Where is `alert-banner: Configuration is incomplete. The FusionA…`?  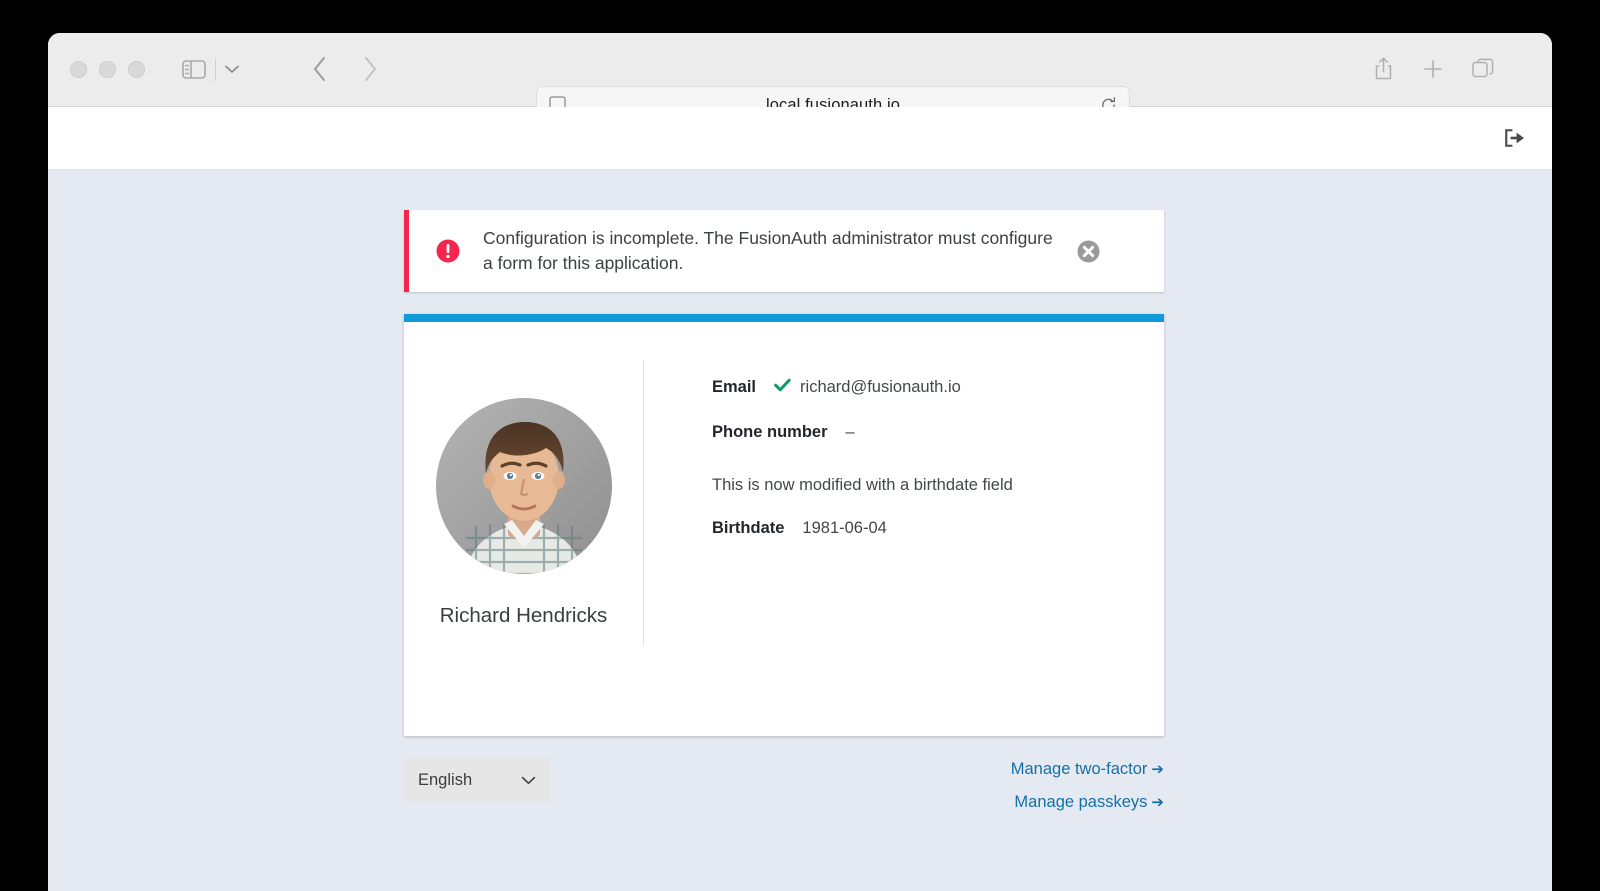 alert-banner: Configuration is incomplete. The FusionA… is located at coordinates (784, 251).